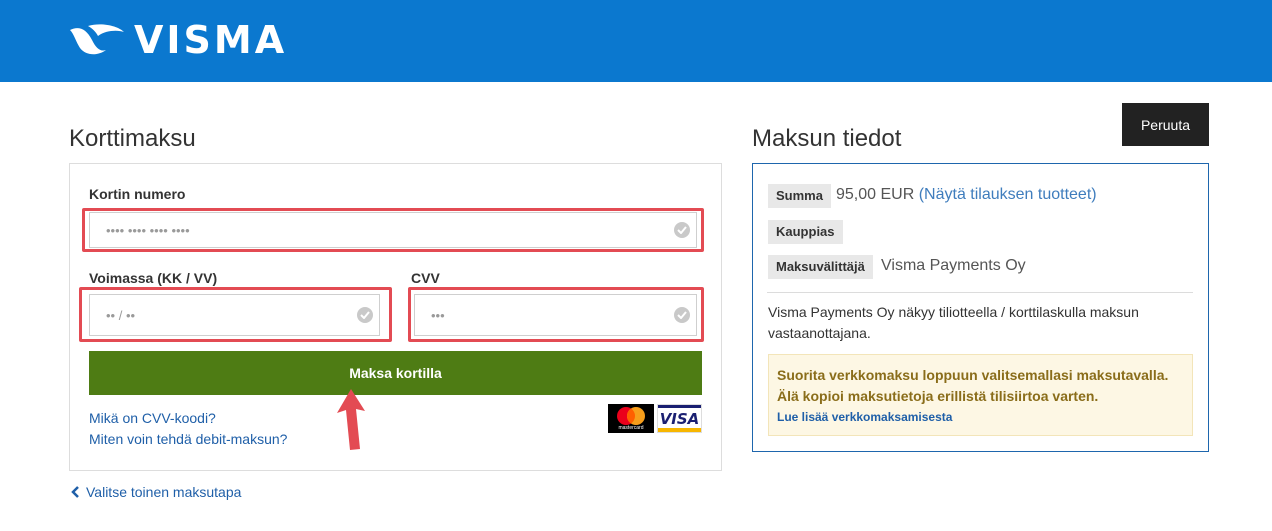 The image size is (1272, 531). What do you see at coordinates (425, 278) in the screenshot?
I see `cvv-label: CVV` at bounding box center [425, 278].